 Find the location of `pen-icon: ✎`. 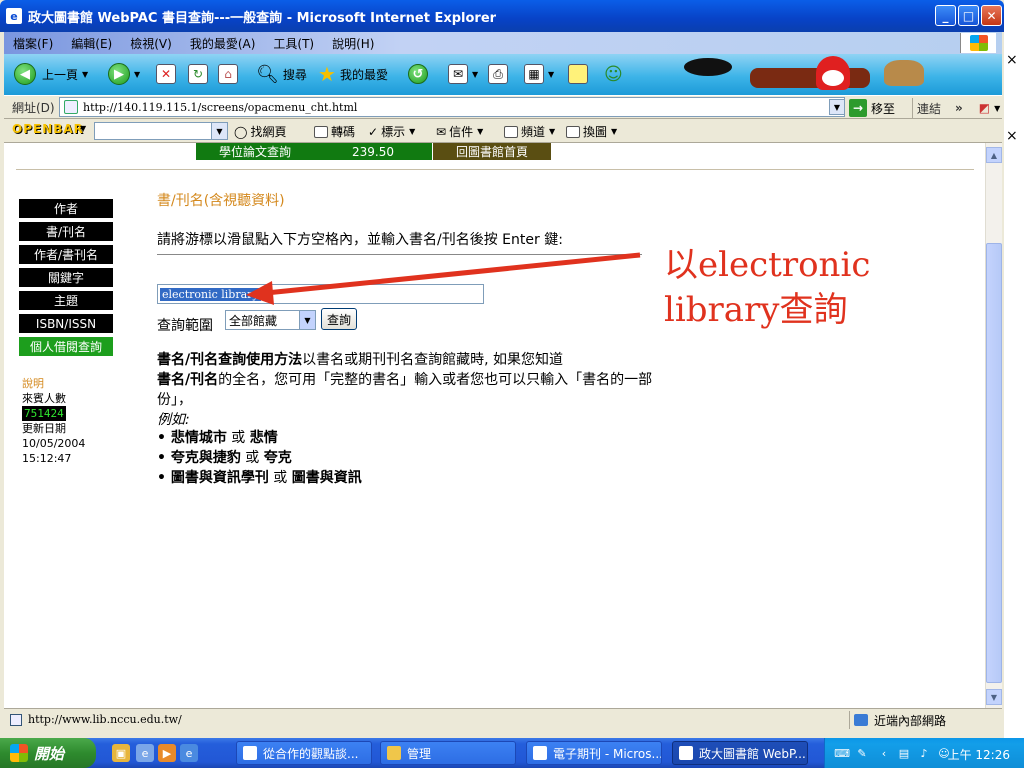

pen-icon: ✎ is located at coordinates (862, 753).